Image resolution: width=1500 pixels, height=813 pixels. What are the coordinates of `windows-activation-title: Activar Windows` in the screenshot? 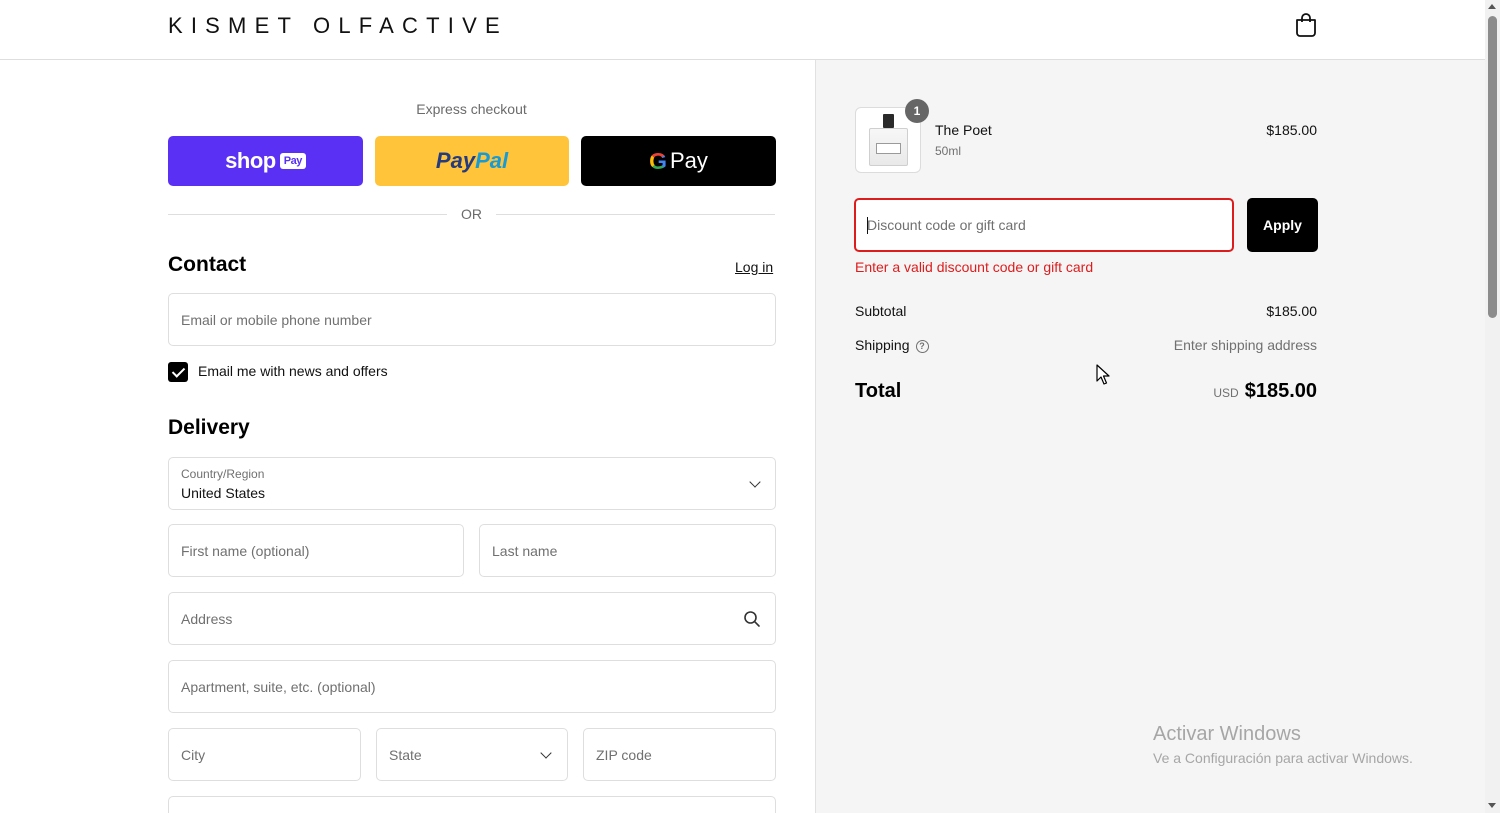 It's located at (1227, 734).